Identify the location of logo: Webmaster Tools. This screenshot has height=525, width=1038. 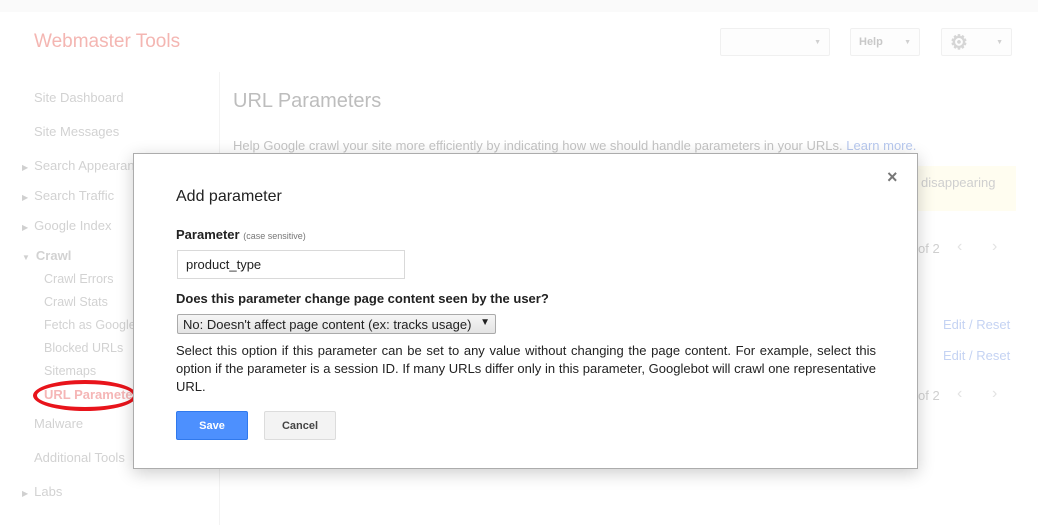
(107, 42).